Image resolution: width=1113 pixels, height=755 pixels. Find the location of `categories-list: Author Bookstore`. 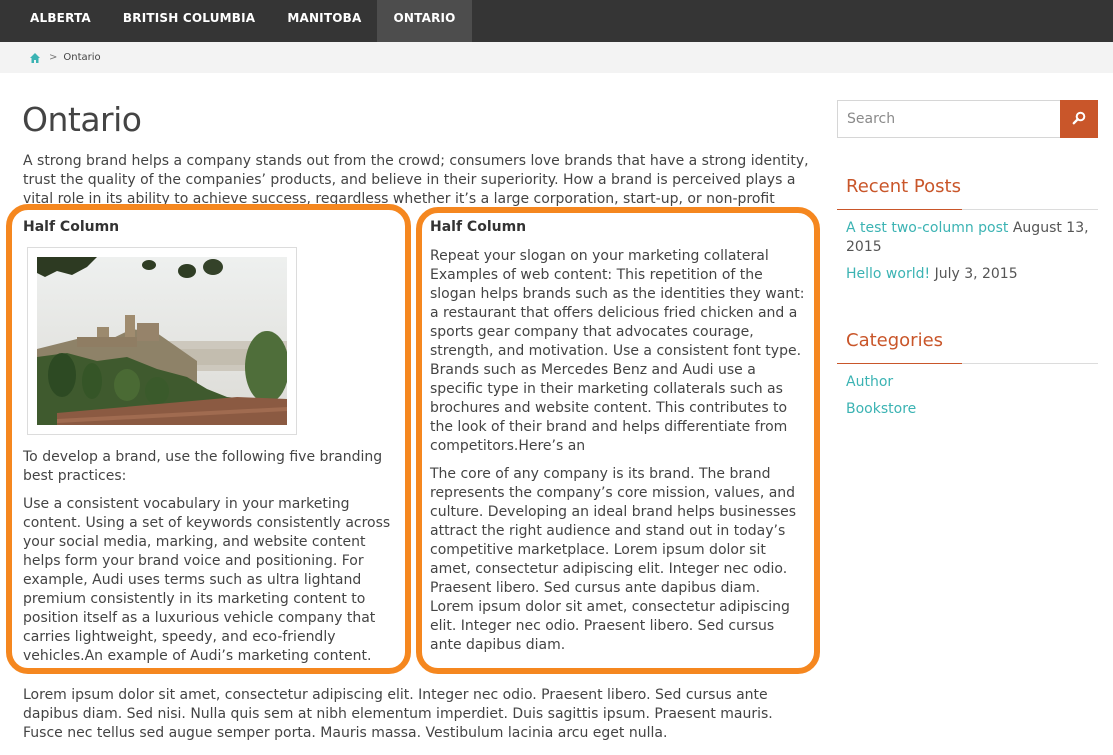

categories-list: Author Bookstore is located at coordinates (971, 400).